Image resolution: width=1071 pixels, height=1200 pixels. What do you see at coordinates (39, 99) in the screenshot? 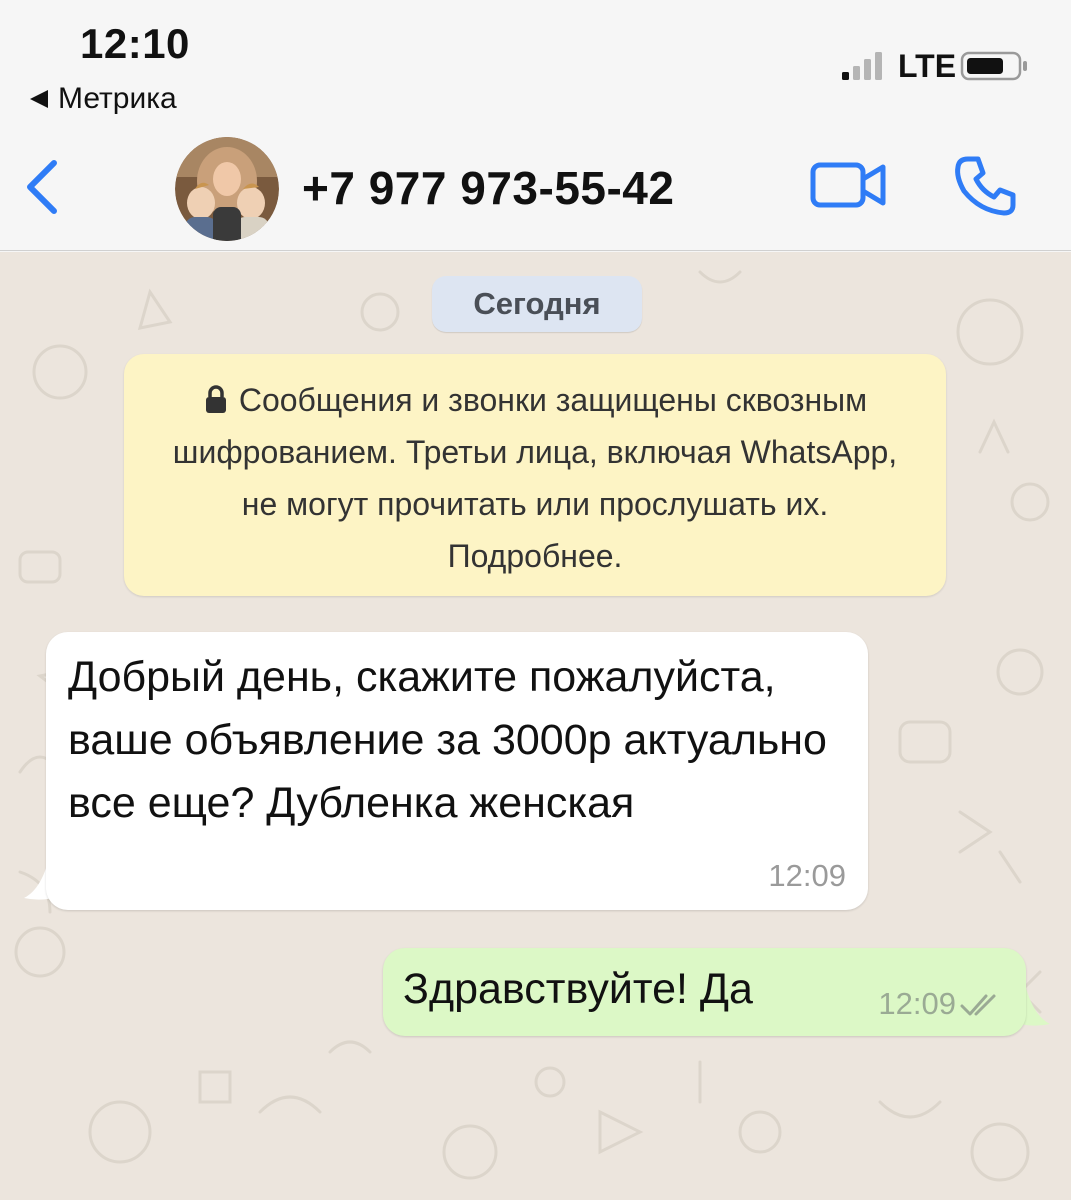
I see `back-triangle-icon` at bounding box center [39, 99].